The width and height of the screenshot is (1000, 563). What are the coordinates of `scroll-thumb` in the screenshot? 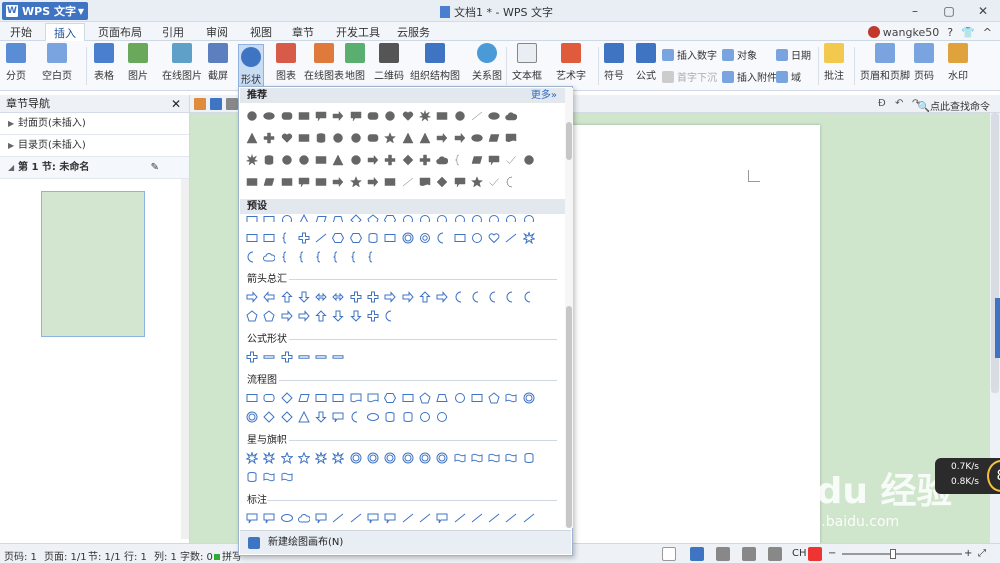 It's located at (569, 141).